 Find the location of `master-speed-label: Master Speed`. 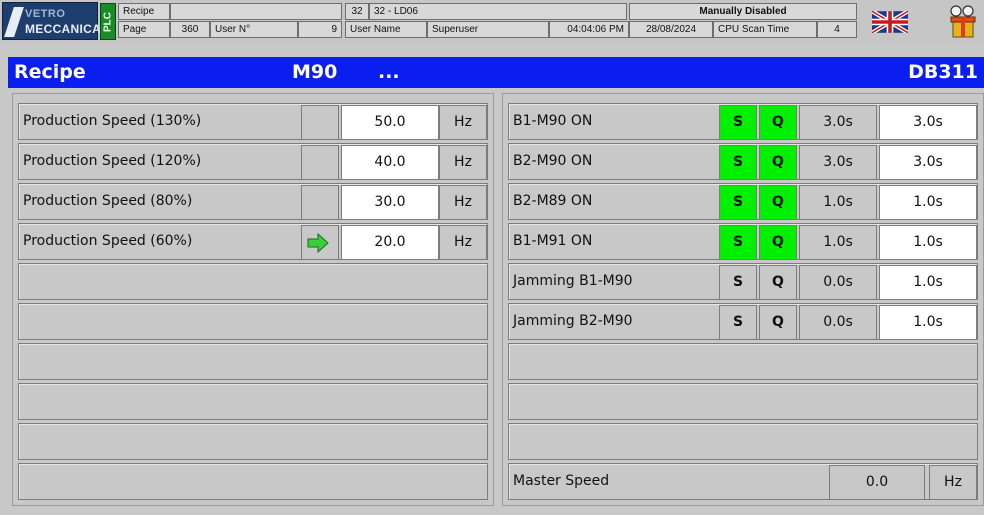

master-speed-label: Master Speed is located at coordinates (561, 481).